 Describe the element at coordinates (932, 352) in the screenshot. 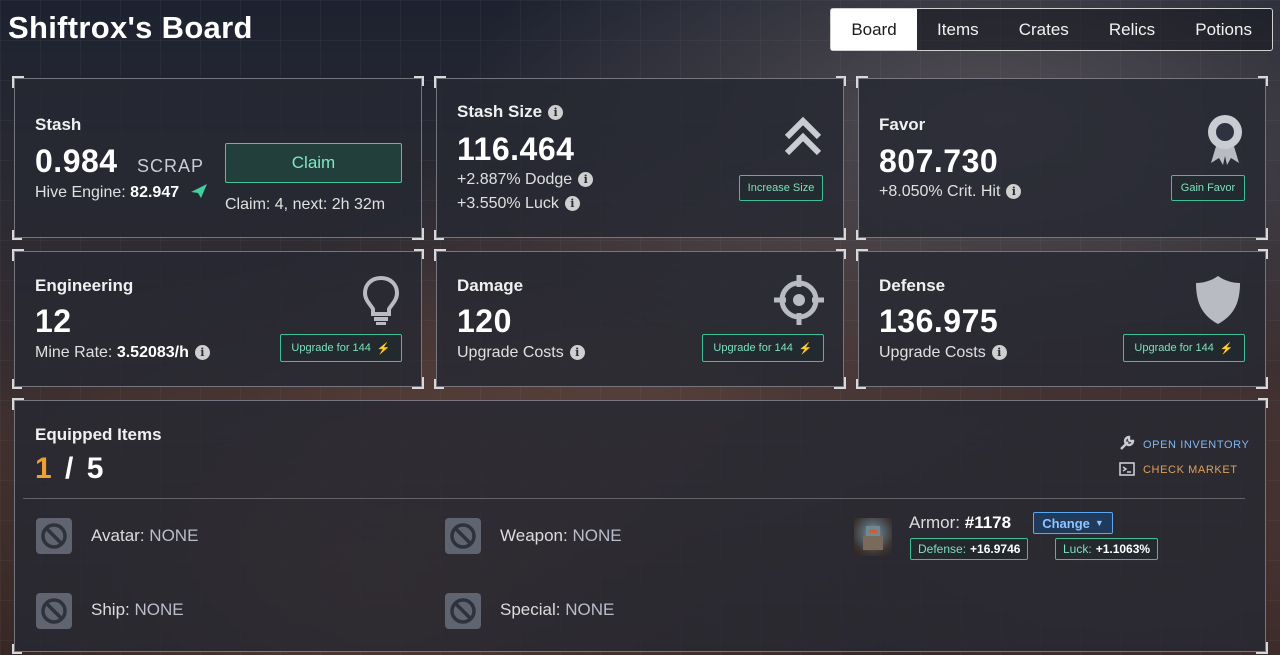

I see `defense-costs-label: Upgrade Costs` at that location.